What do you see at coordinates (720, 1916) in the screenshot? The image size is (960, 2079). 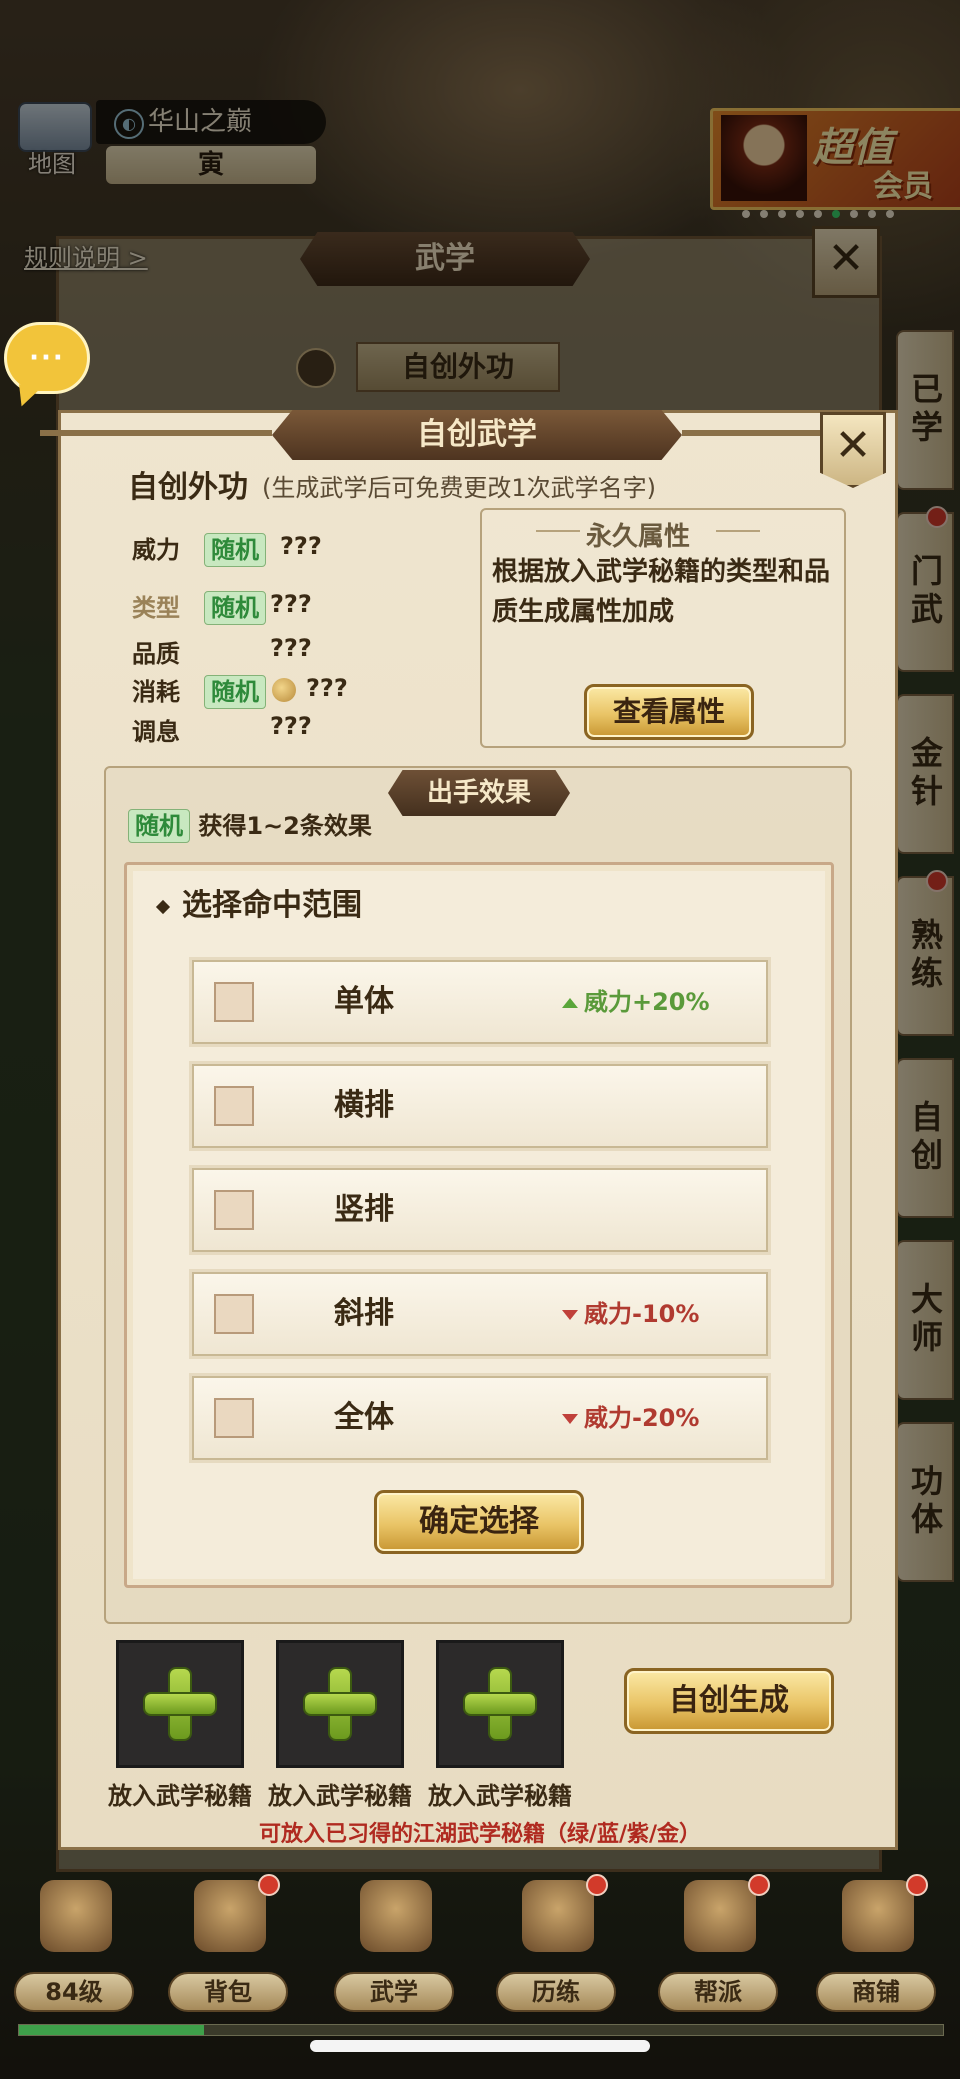 I see `banner-icon` at bounding box center [720, 1916].